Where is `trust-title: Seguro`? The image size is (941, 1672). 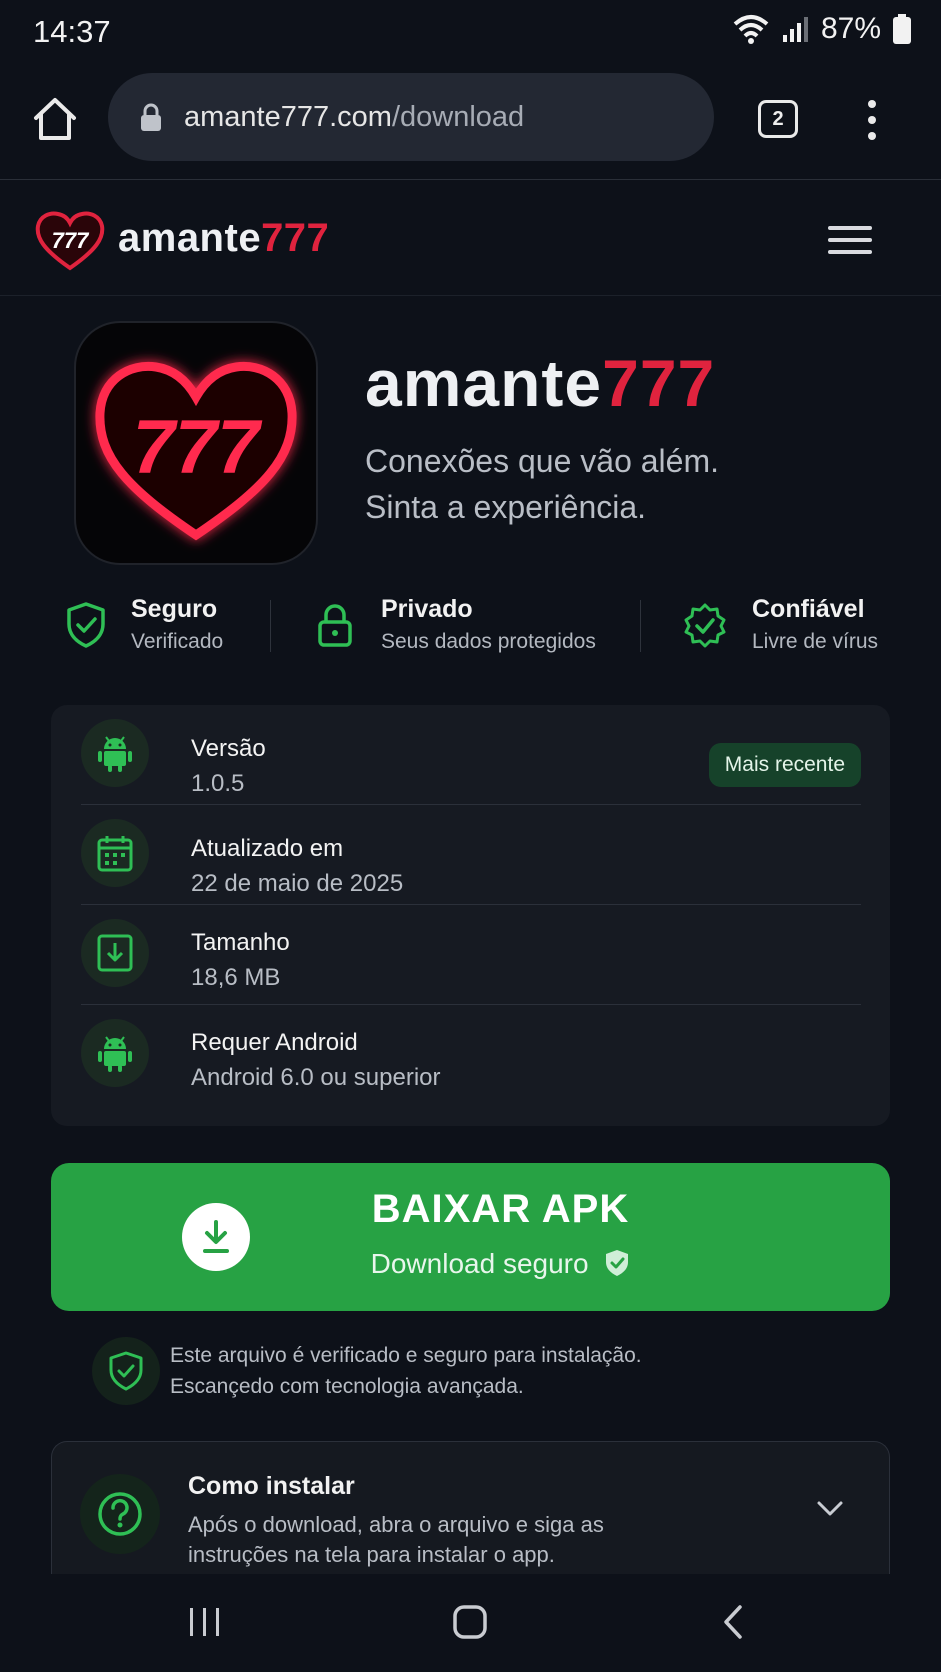 trust-title: Seguro is located at coordinates (174, 609).